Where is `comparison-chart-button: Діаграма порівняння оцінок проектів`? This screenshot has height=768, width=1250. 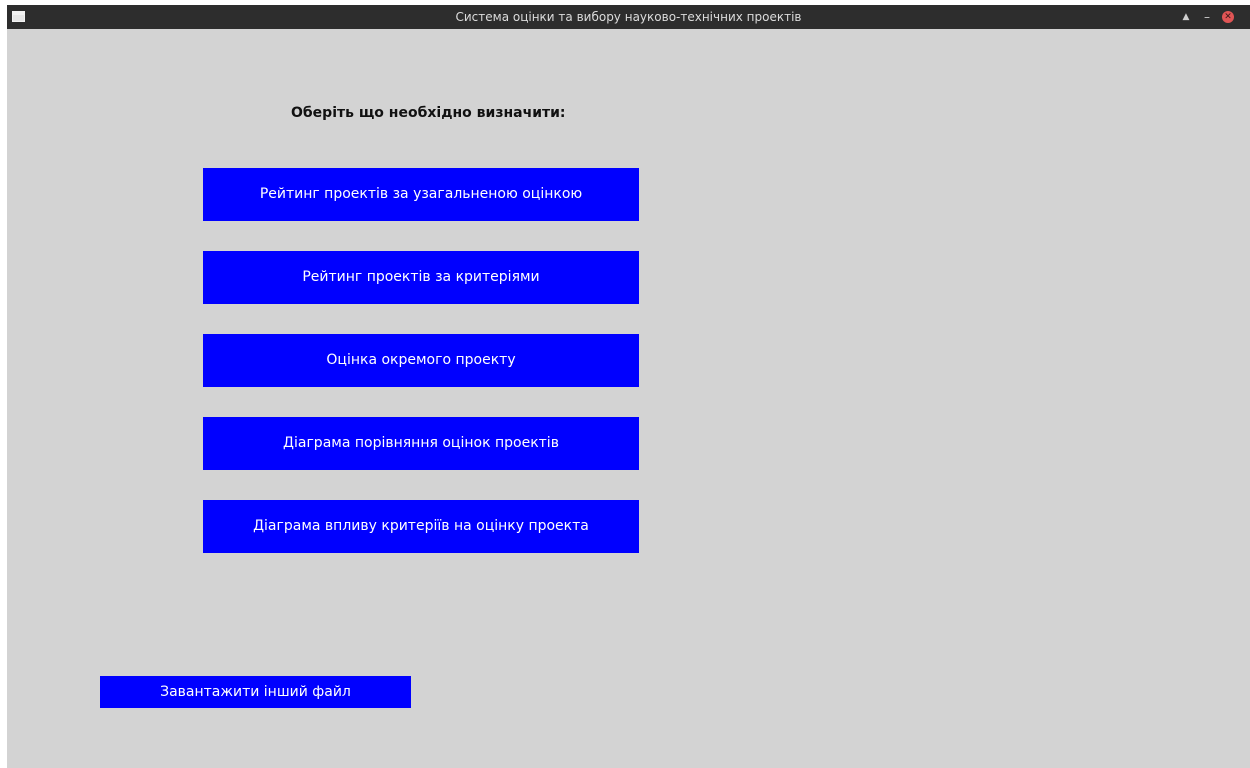 comparison-chart-button: Діаграма порівняння оцінок проектів is located at coordinates (421, 443).